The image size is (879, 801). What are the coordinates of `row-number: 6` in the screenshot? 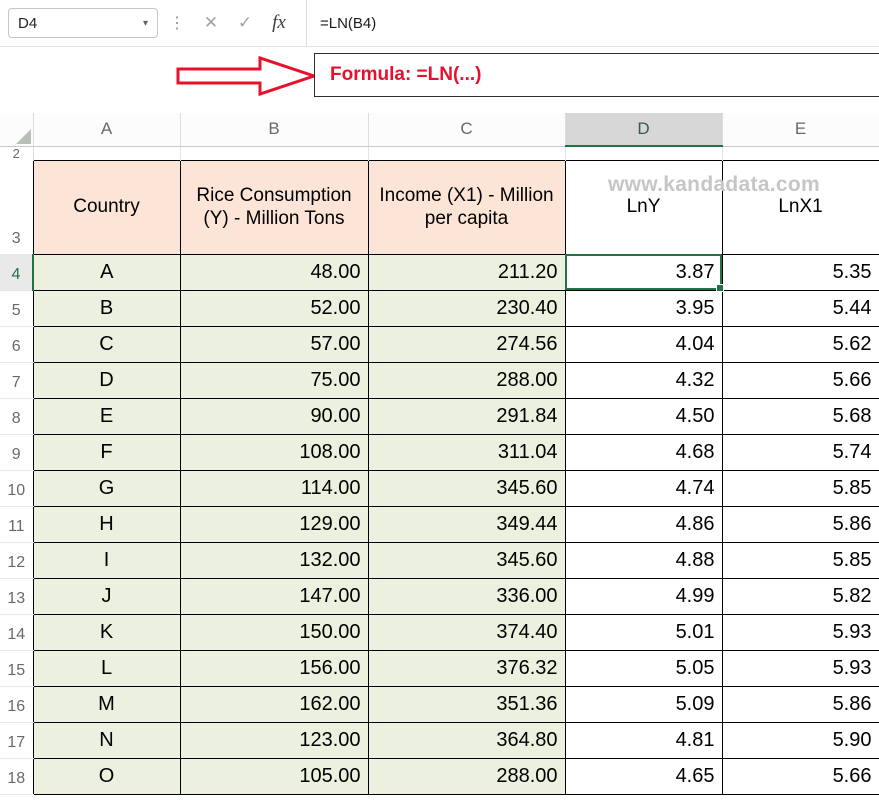 It's located at (17, 344).